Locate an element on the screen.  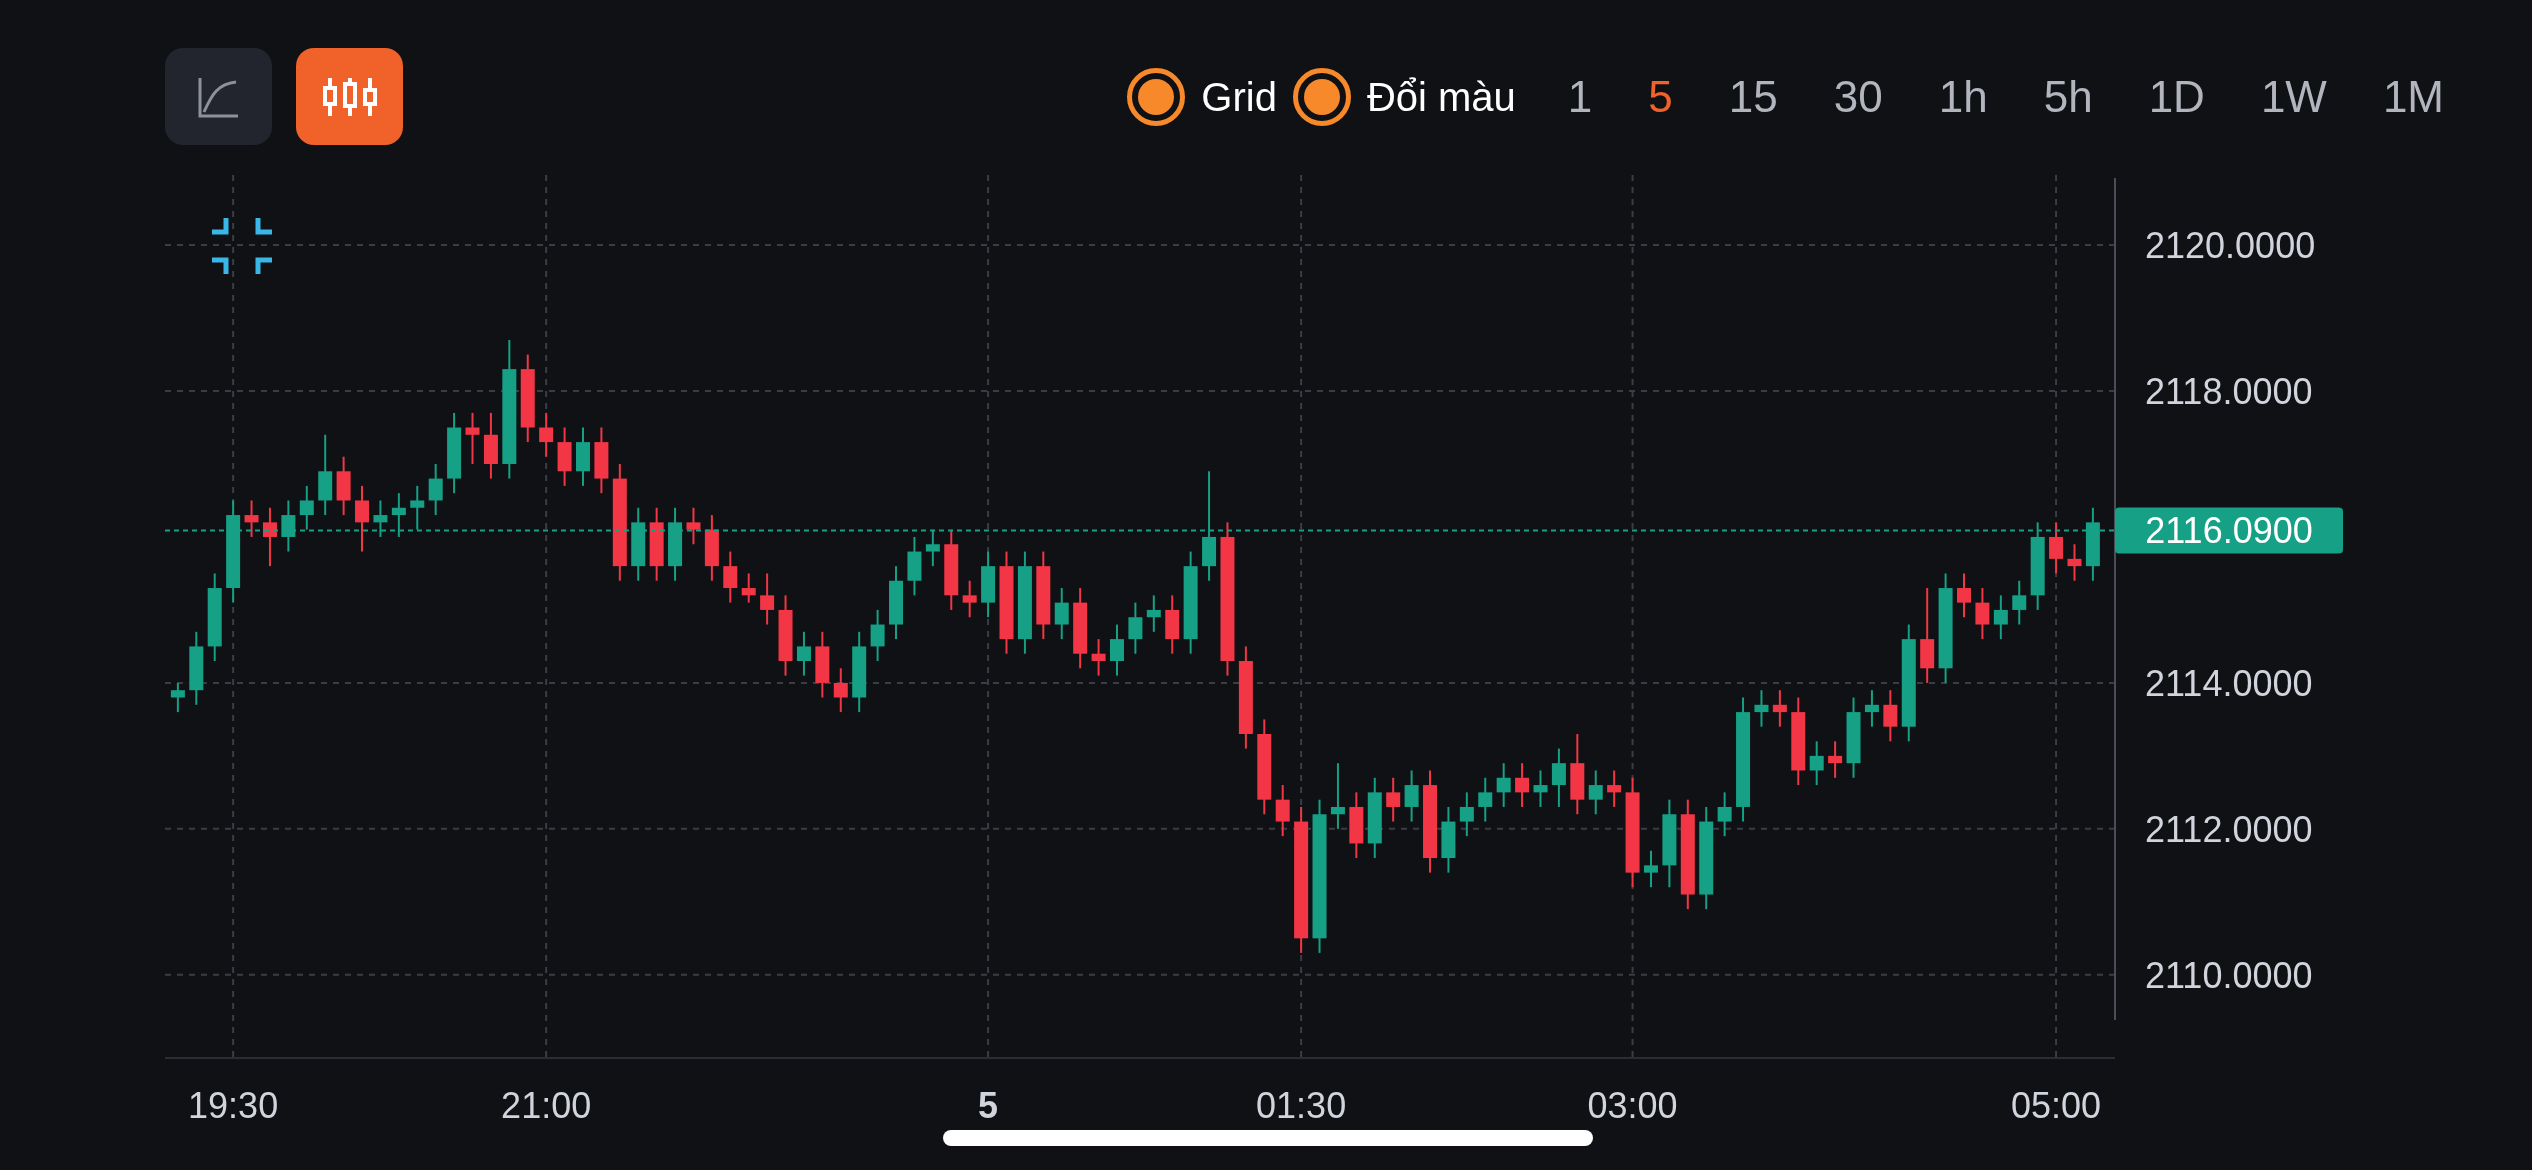
time-axis-label: 05:00 is located at coordinates (2056, 1105).